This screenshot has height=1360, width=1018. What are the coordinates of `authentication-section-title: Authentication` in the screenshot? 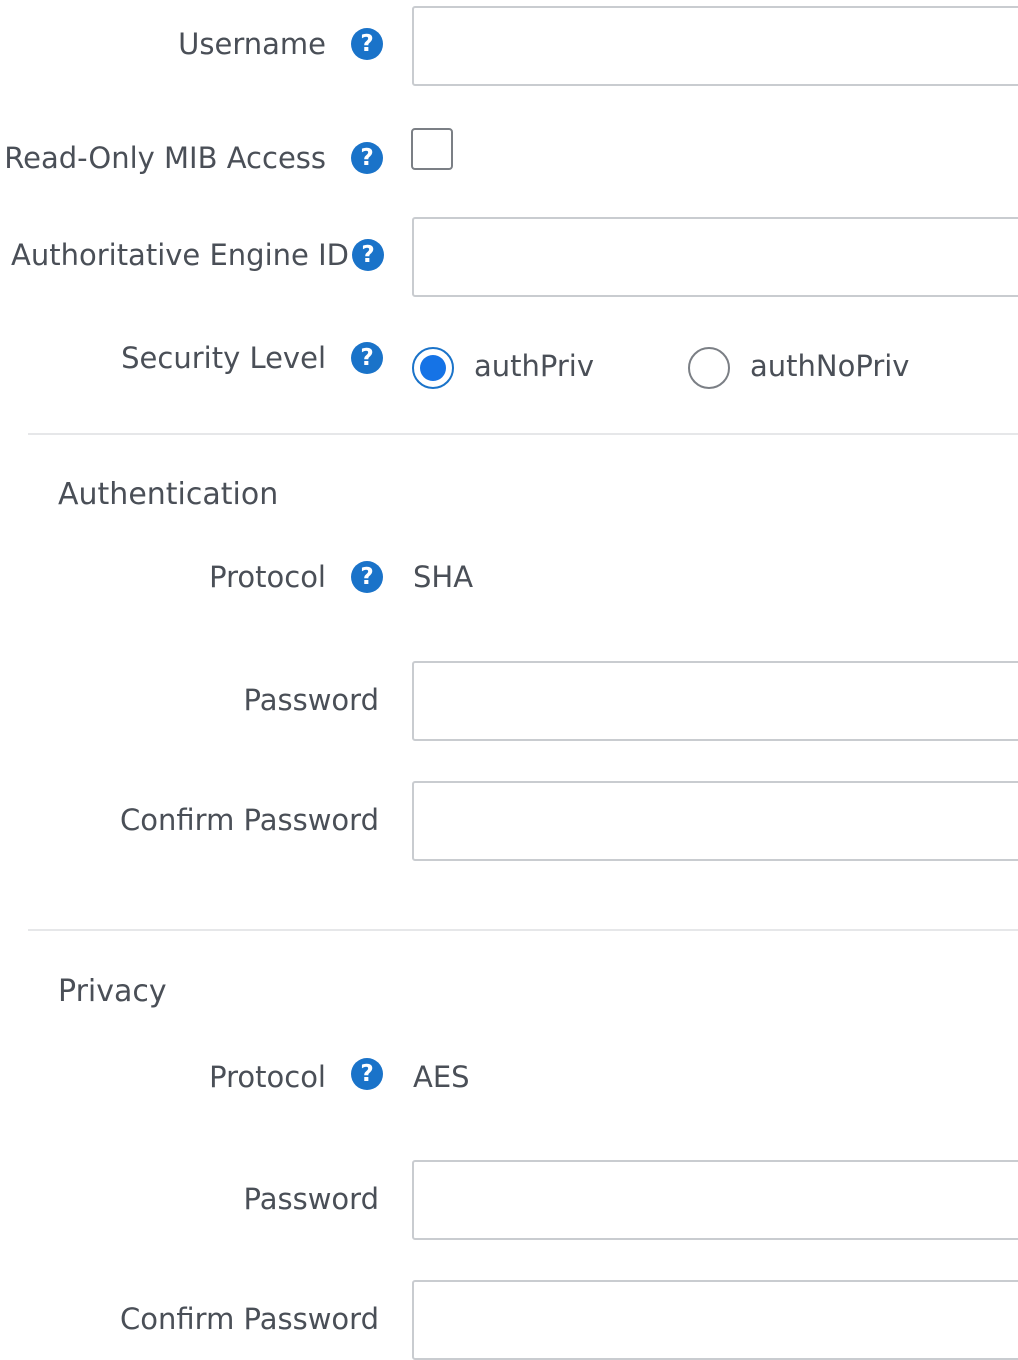 It's located at (168, 494).